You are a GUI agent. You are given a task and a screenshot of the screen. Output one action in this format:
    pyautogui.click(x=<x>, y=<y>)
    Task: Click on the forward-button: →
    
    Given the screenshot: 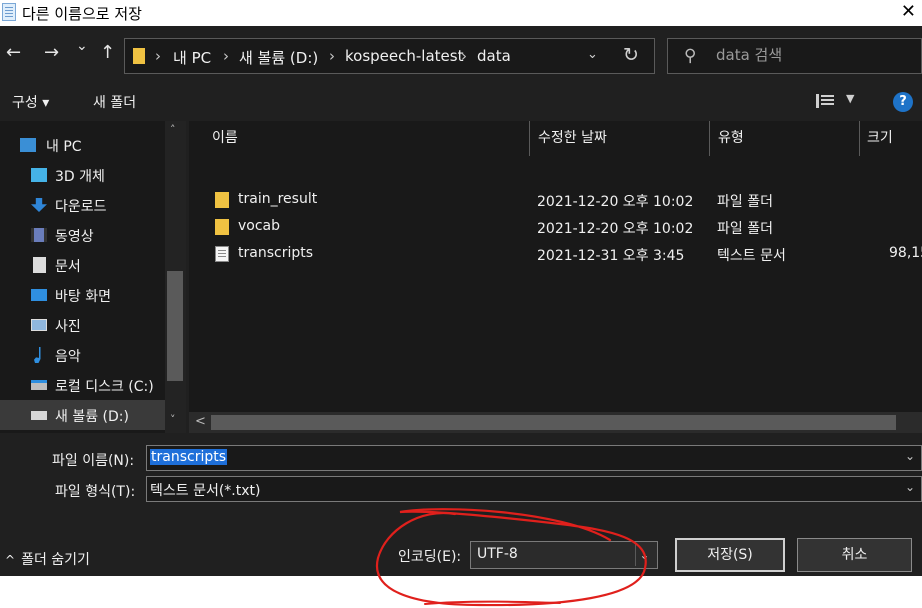 What is the action you would take?
    pyautogui.click(x=51, y=52)
    